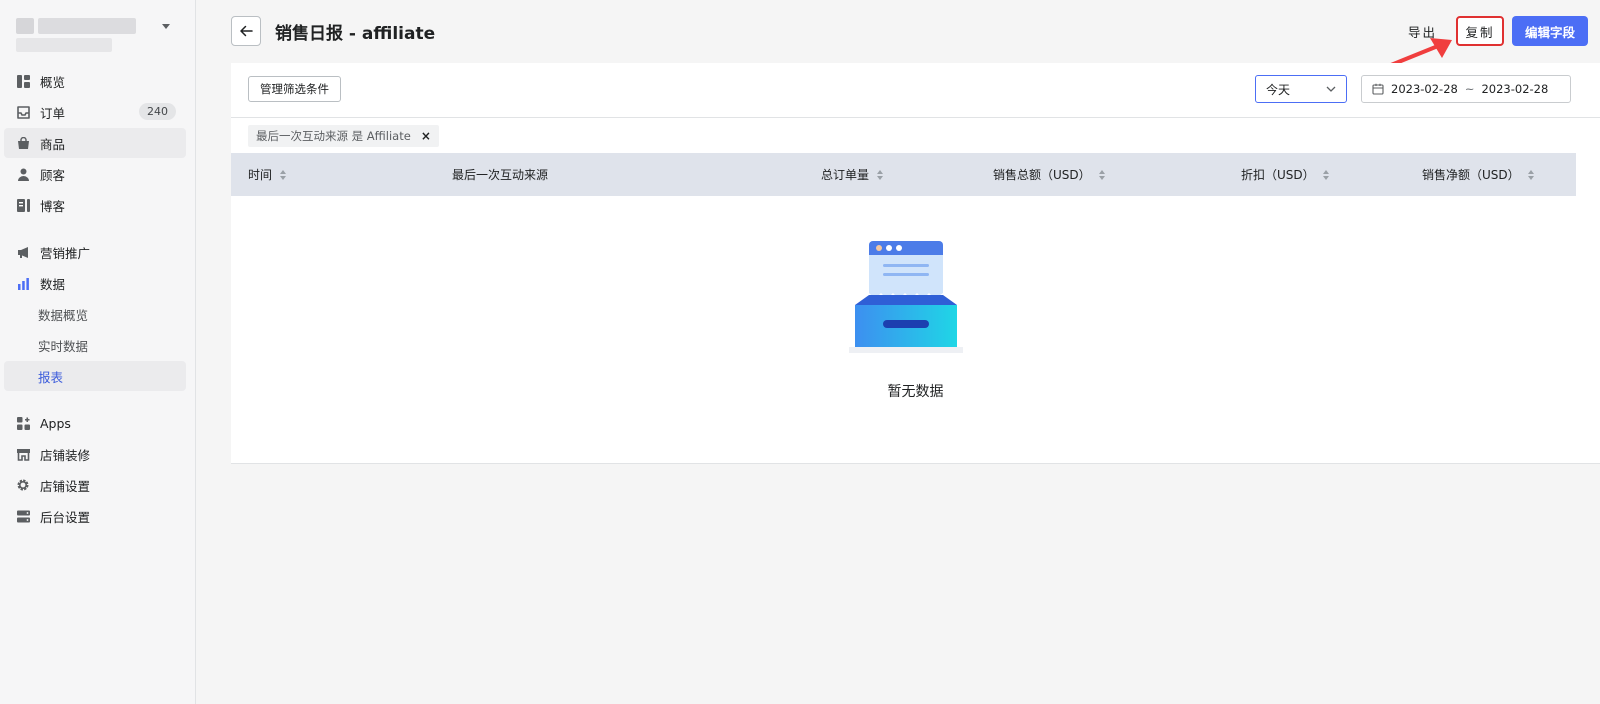 The height and width of the screenshot is (704, 1600). What do you see at coordinates (95, 423) in the screenshot?
I see `sidebar-item-apps: Apps` at bounding box center [95, 423].